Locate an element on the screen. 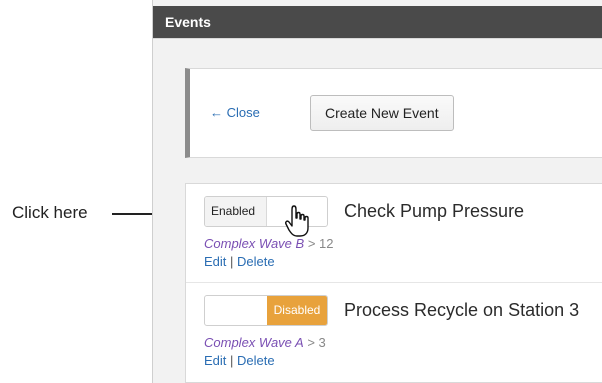 The width and height of the screenshot is (602, 383). event-value: 12 is located at coordinates (326, 243).